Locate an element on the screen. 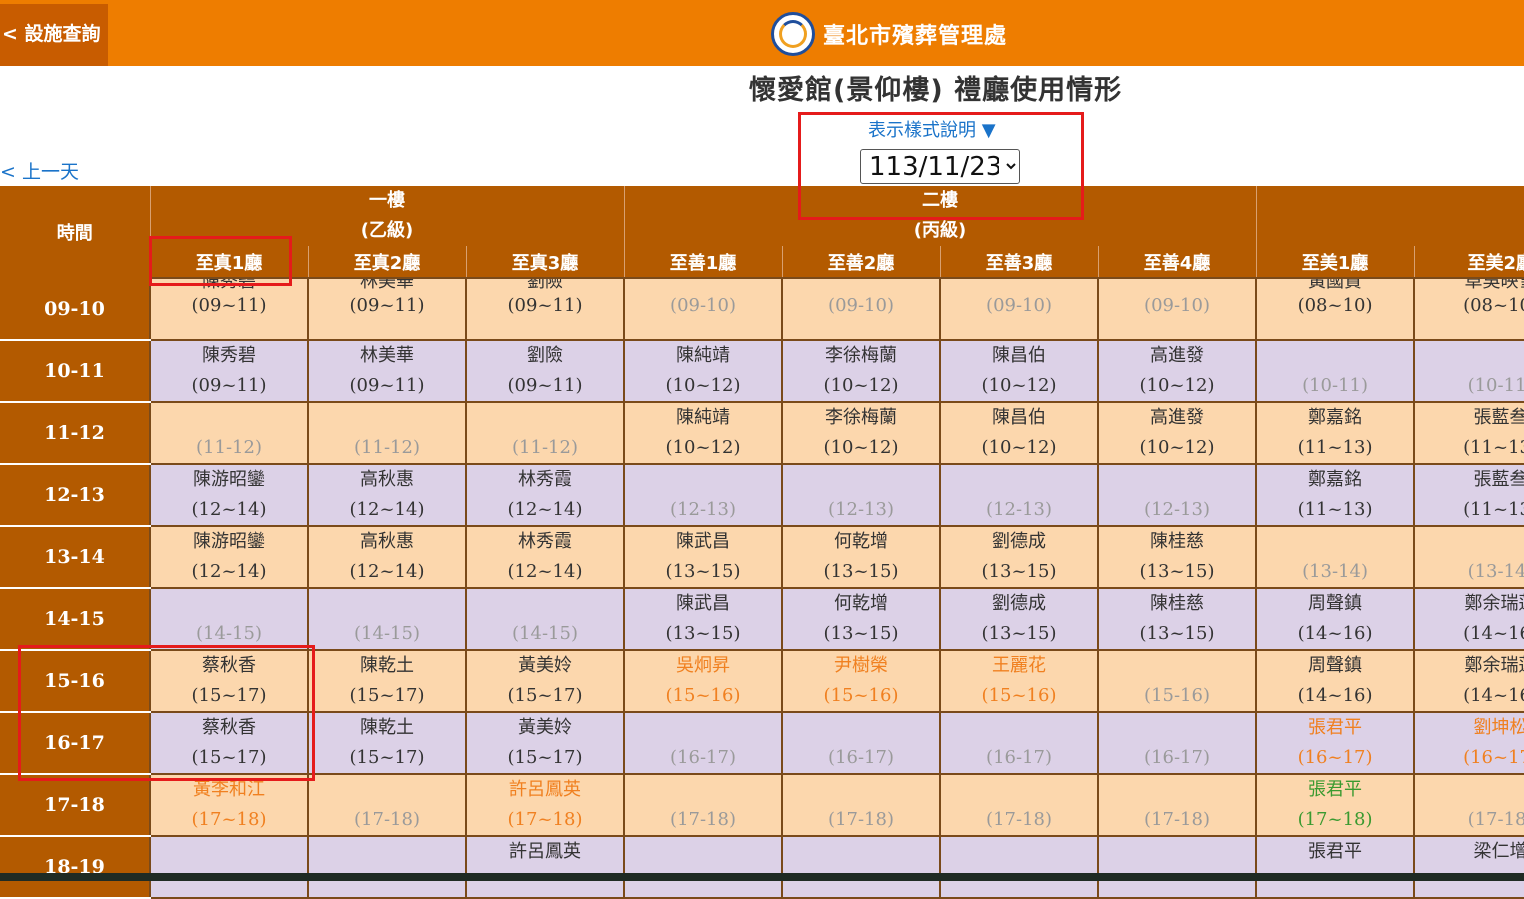  booking-cell: (15-16) is located at coordinates (1177, 681).